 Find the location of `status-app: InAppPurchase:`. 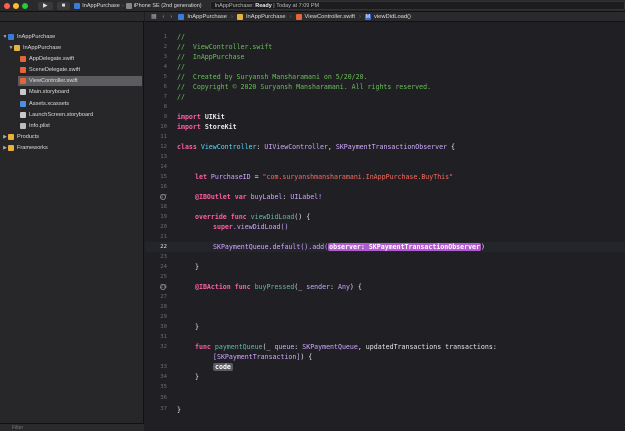

status-app: InAppPurchase: is located at coordinates (234, 5).